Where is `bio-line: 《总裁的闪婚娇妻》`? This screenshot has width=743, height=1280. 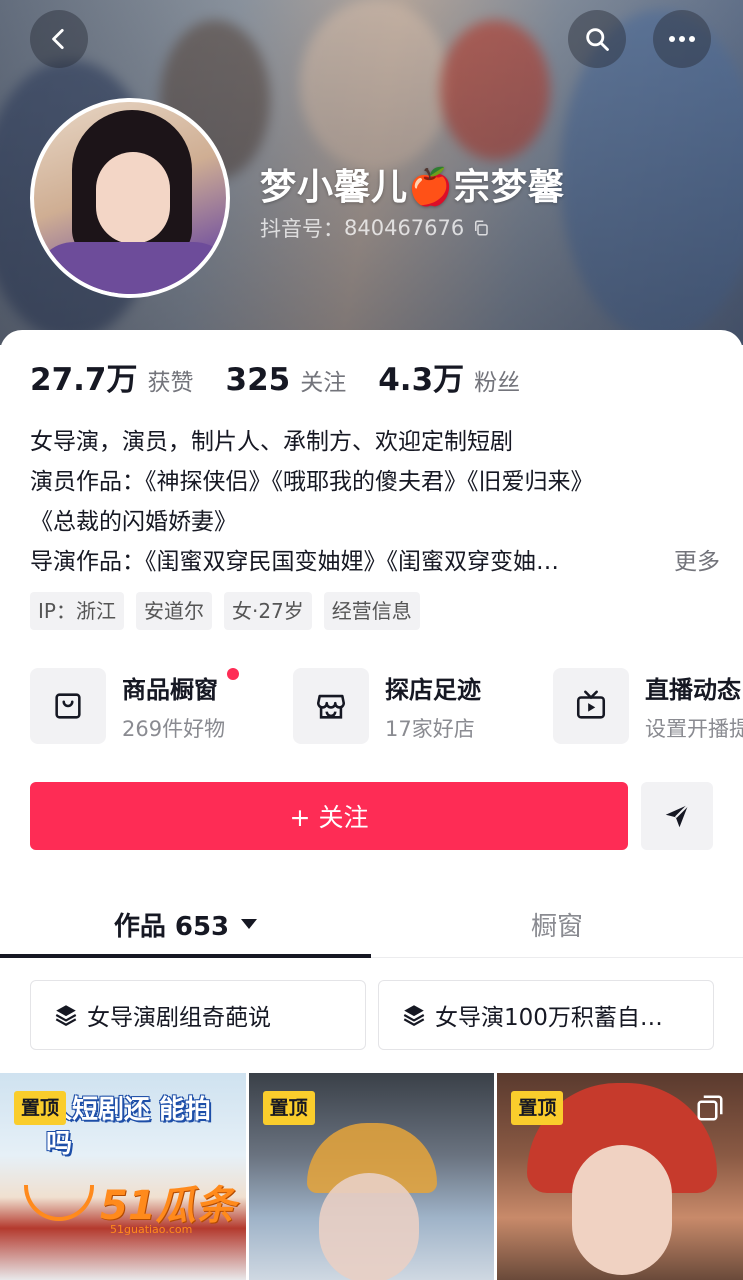
bio-line: 《总裁的闪婚娇妻》 is located at coordinates (133, 522).